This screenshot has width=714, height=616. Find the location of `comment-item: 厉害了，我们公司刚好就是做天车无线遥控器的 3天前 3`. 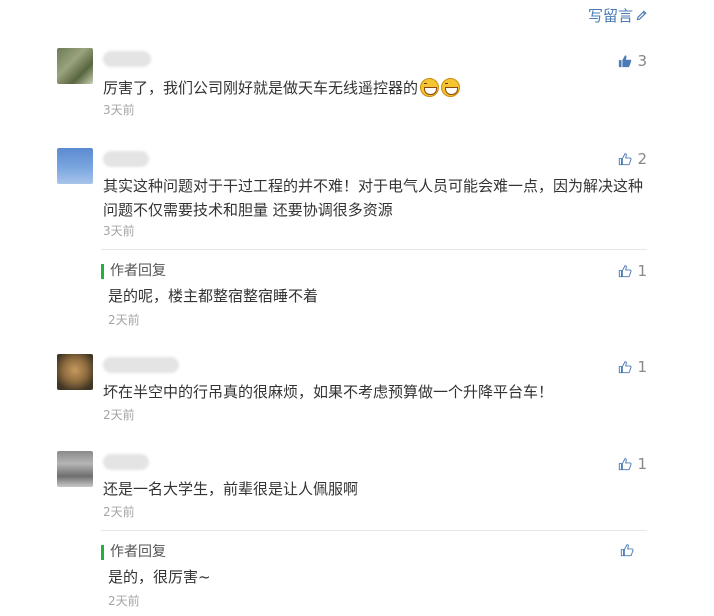

comment-item: 厉害了，我们公司刚好就是做天车无线遥控器的 3天前 3 is located at coordinates (352, 83).